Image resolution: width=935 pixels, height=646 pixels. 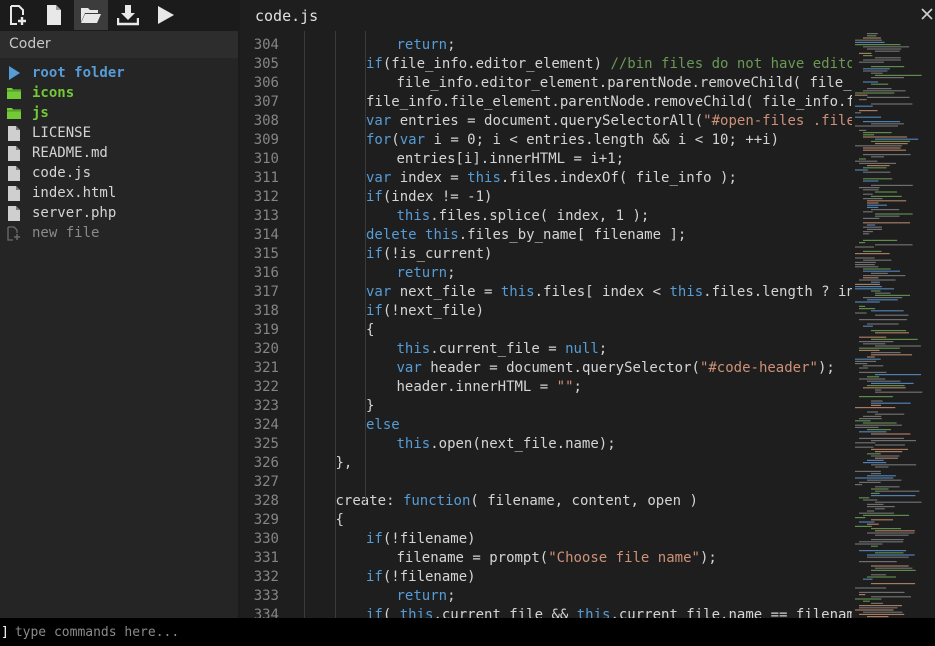 I want to click on code-text: if(!next_file), so click(x=425, y=311).